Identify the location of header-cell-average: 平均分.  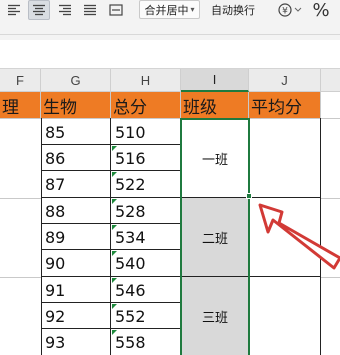
(285, 105).